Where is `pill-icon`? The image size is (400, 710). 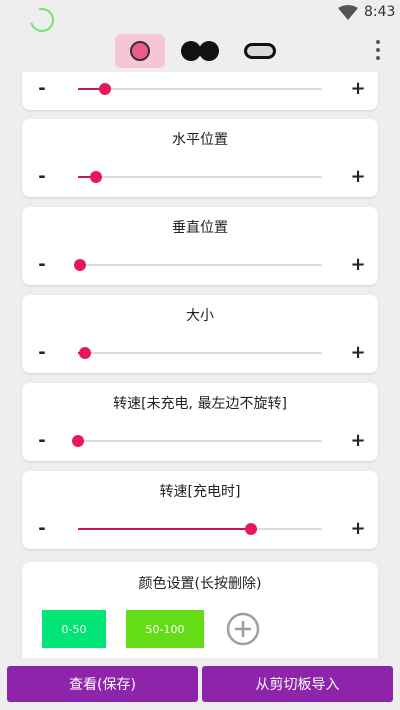 pill-icon is located at coordinates (260, 51).